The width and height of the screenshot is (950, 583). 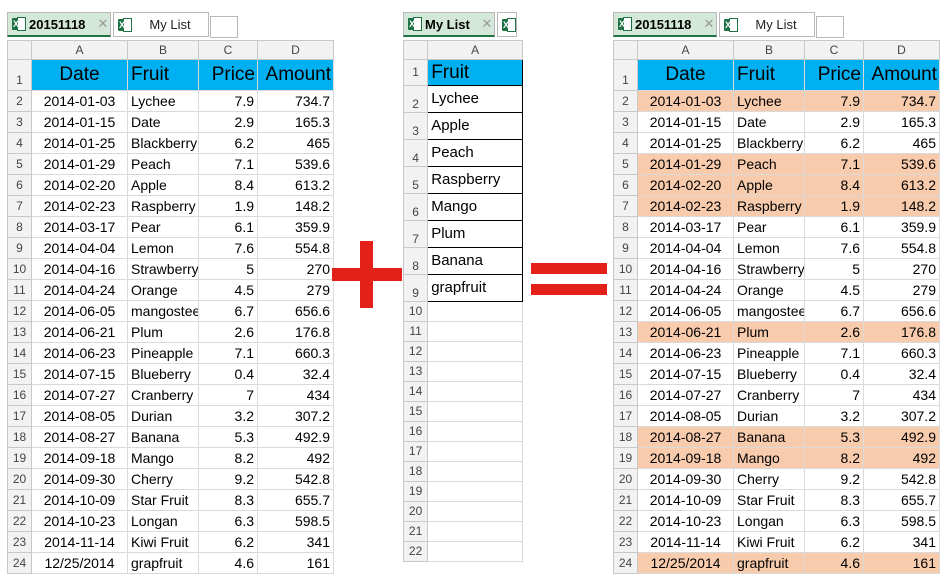 I want to click on amount-cell: 32.4, so click(x=295, y=374).